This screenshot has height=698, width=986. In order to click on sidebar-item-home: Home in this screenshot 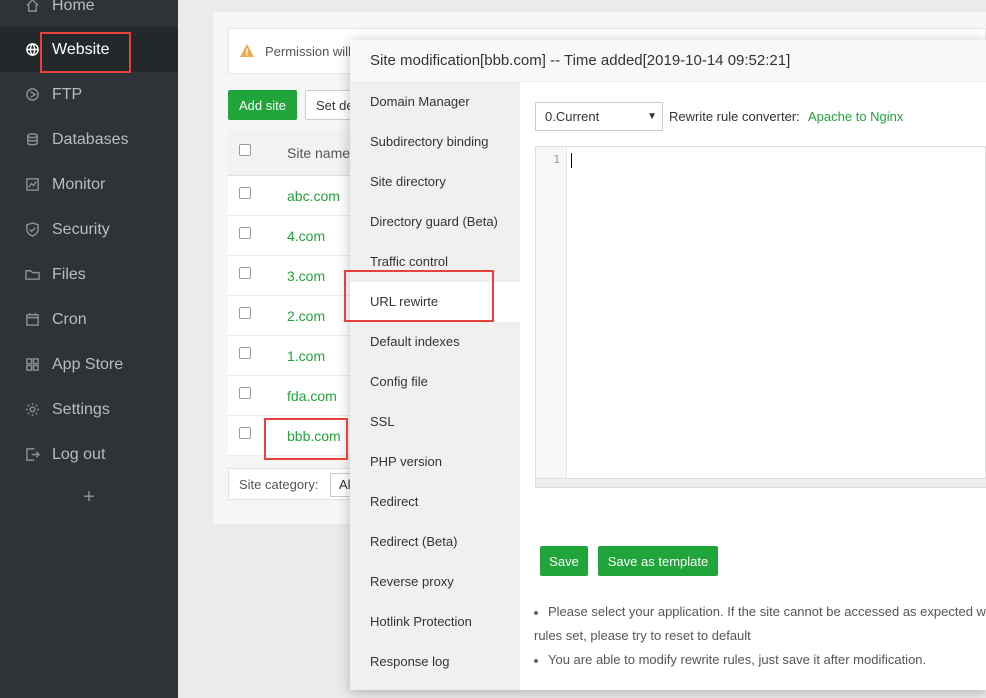, I will do `click(89, 14)`.